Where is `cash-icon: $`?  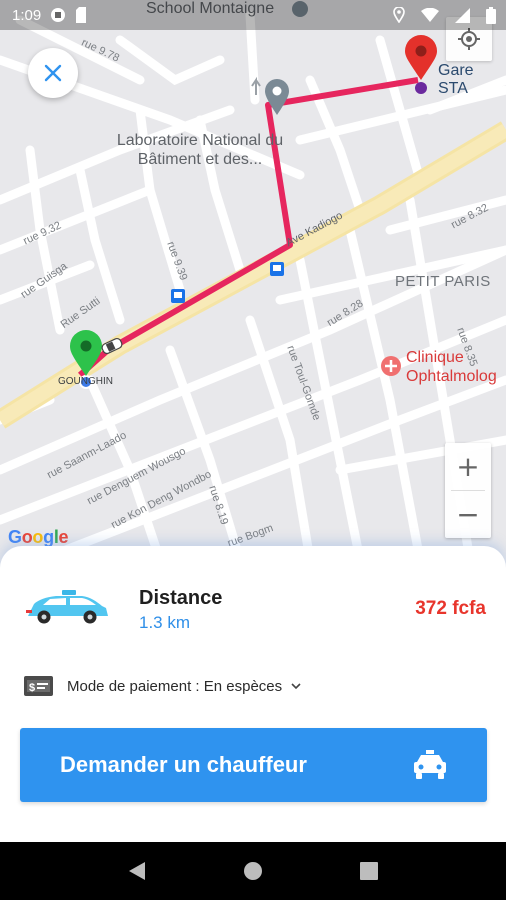
cash-icon: $ is located at coordinates (38, 686).